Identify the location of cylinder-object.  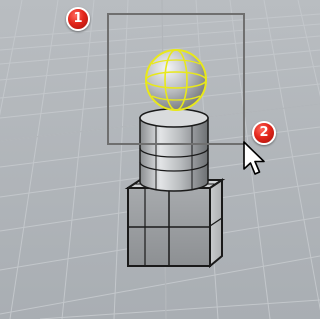
(174, 150).